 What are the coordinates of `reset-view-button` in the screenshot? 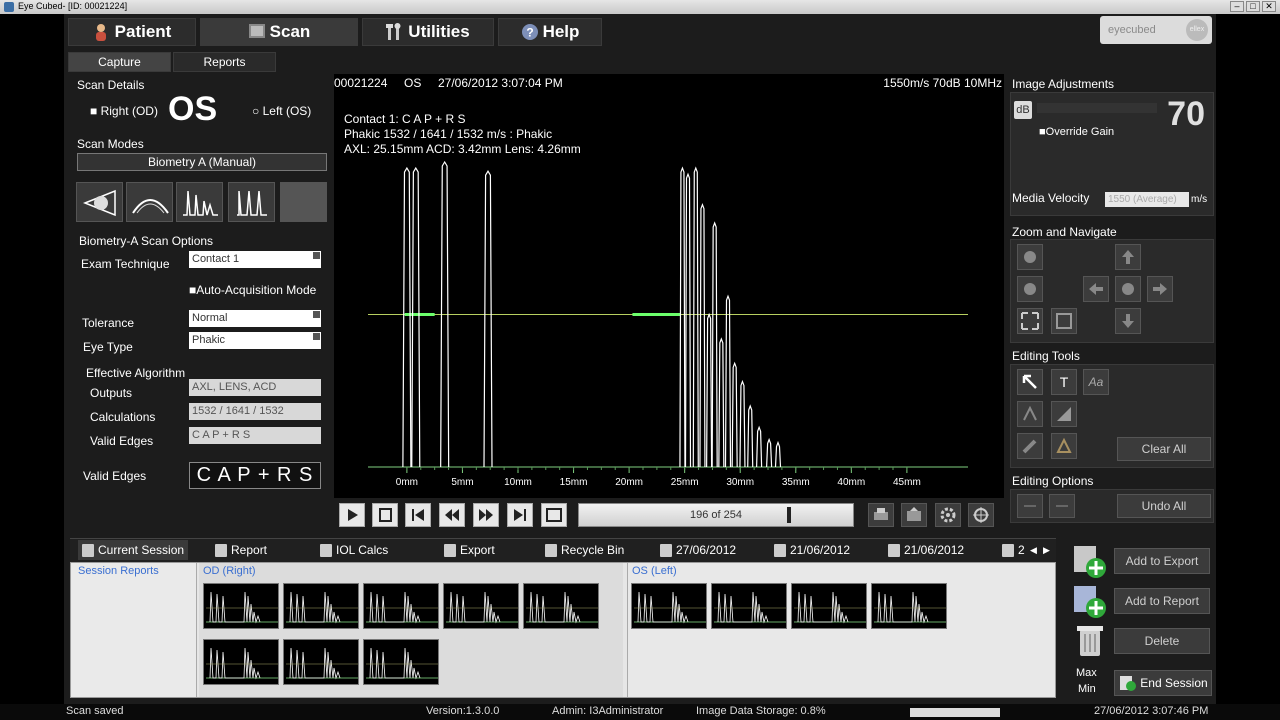 It's located at (1064, 321).